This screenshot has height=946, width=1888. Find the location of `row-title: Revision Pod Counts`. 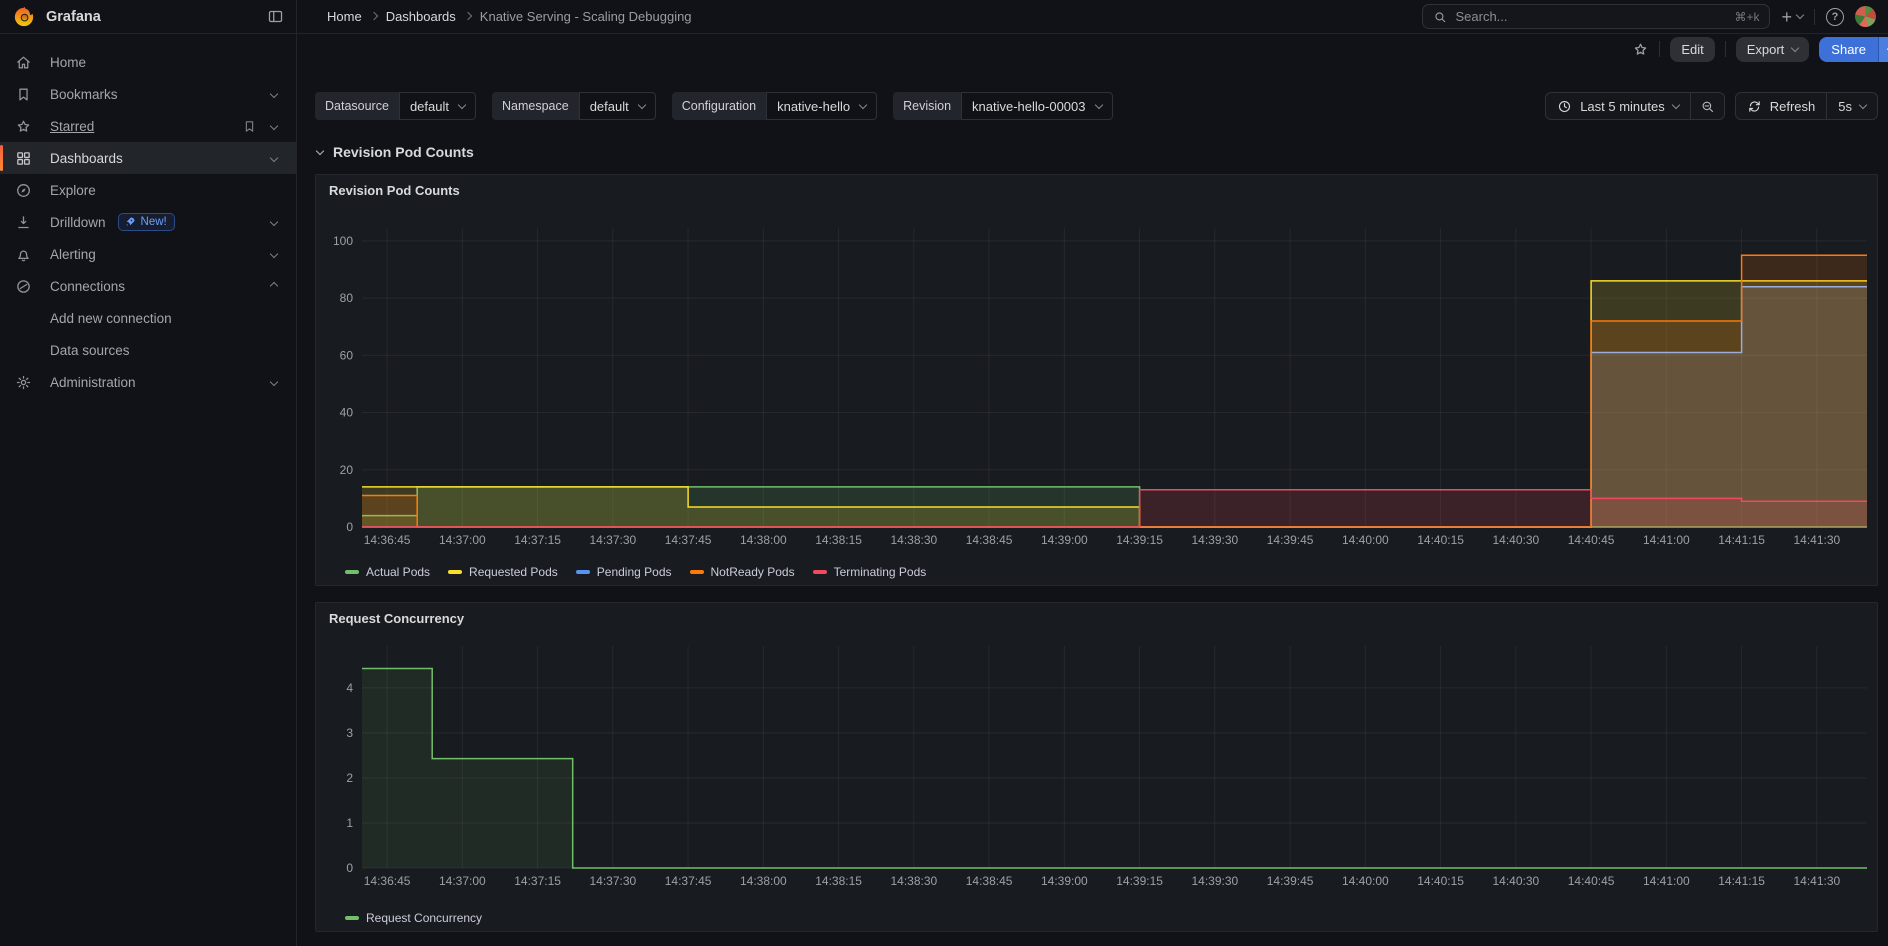

row-title: Revision Pod Counts is located at coordinates (403, 152).